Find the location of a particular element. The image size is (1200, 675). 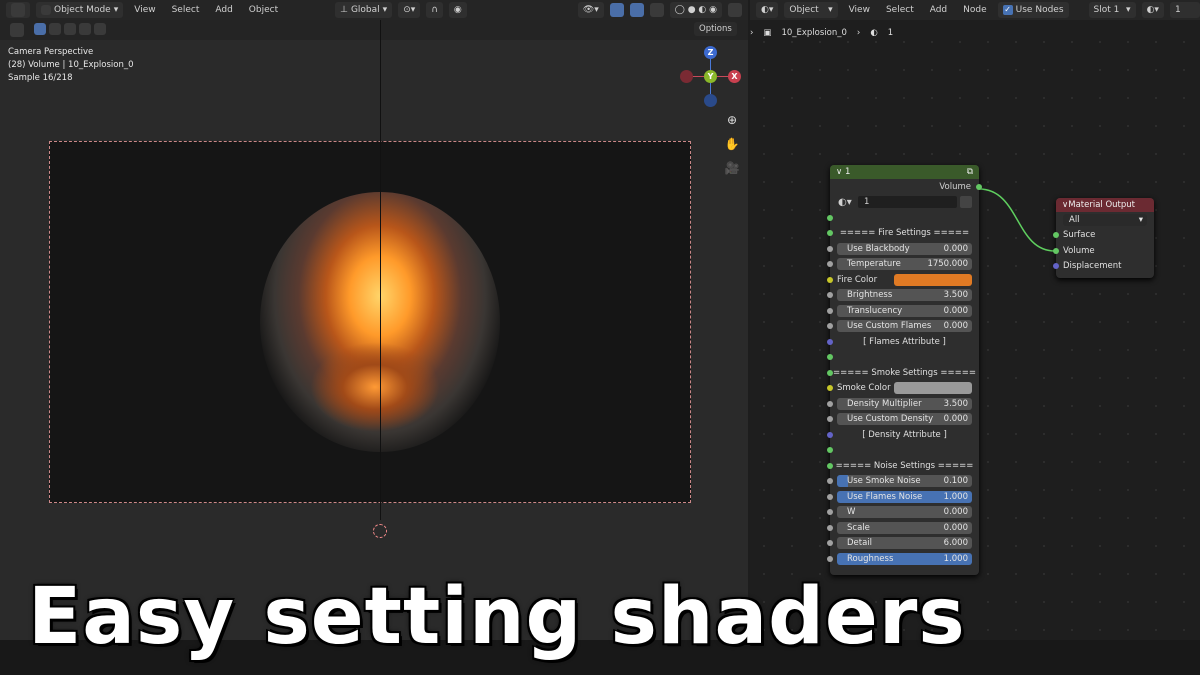

collapse-chevron-icon: ∨ is located at coordinates (840, 172).